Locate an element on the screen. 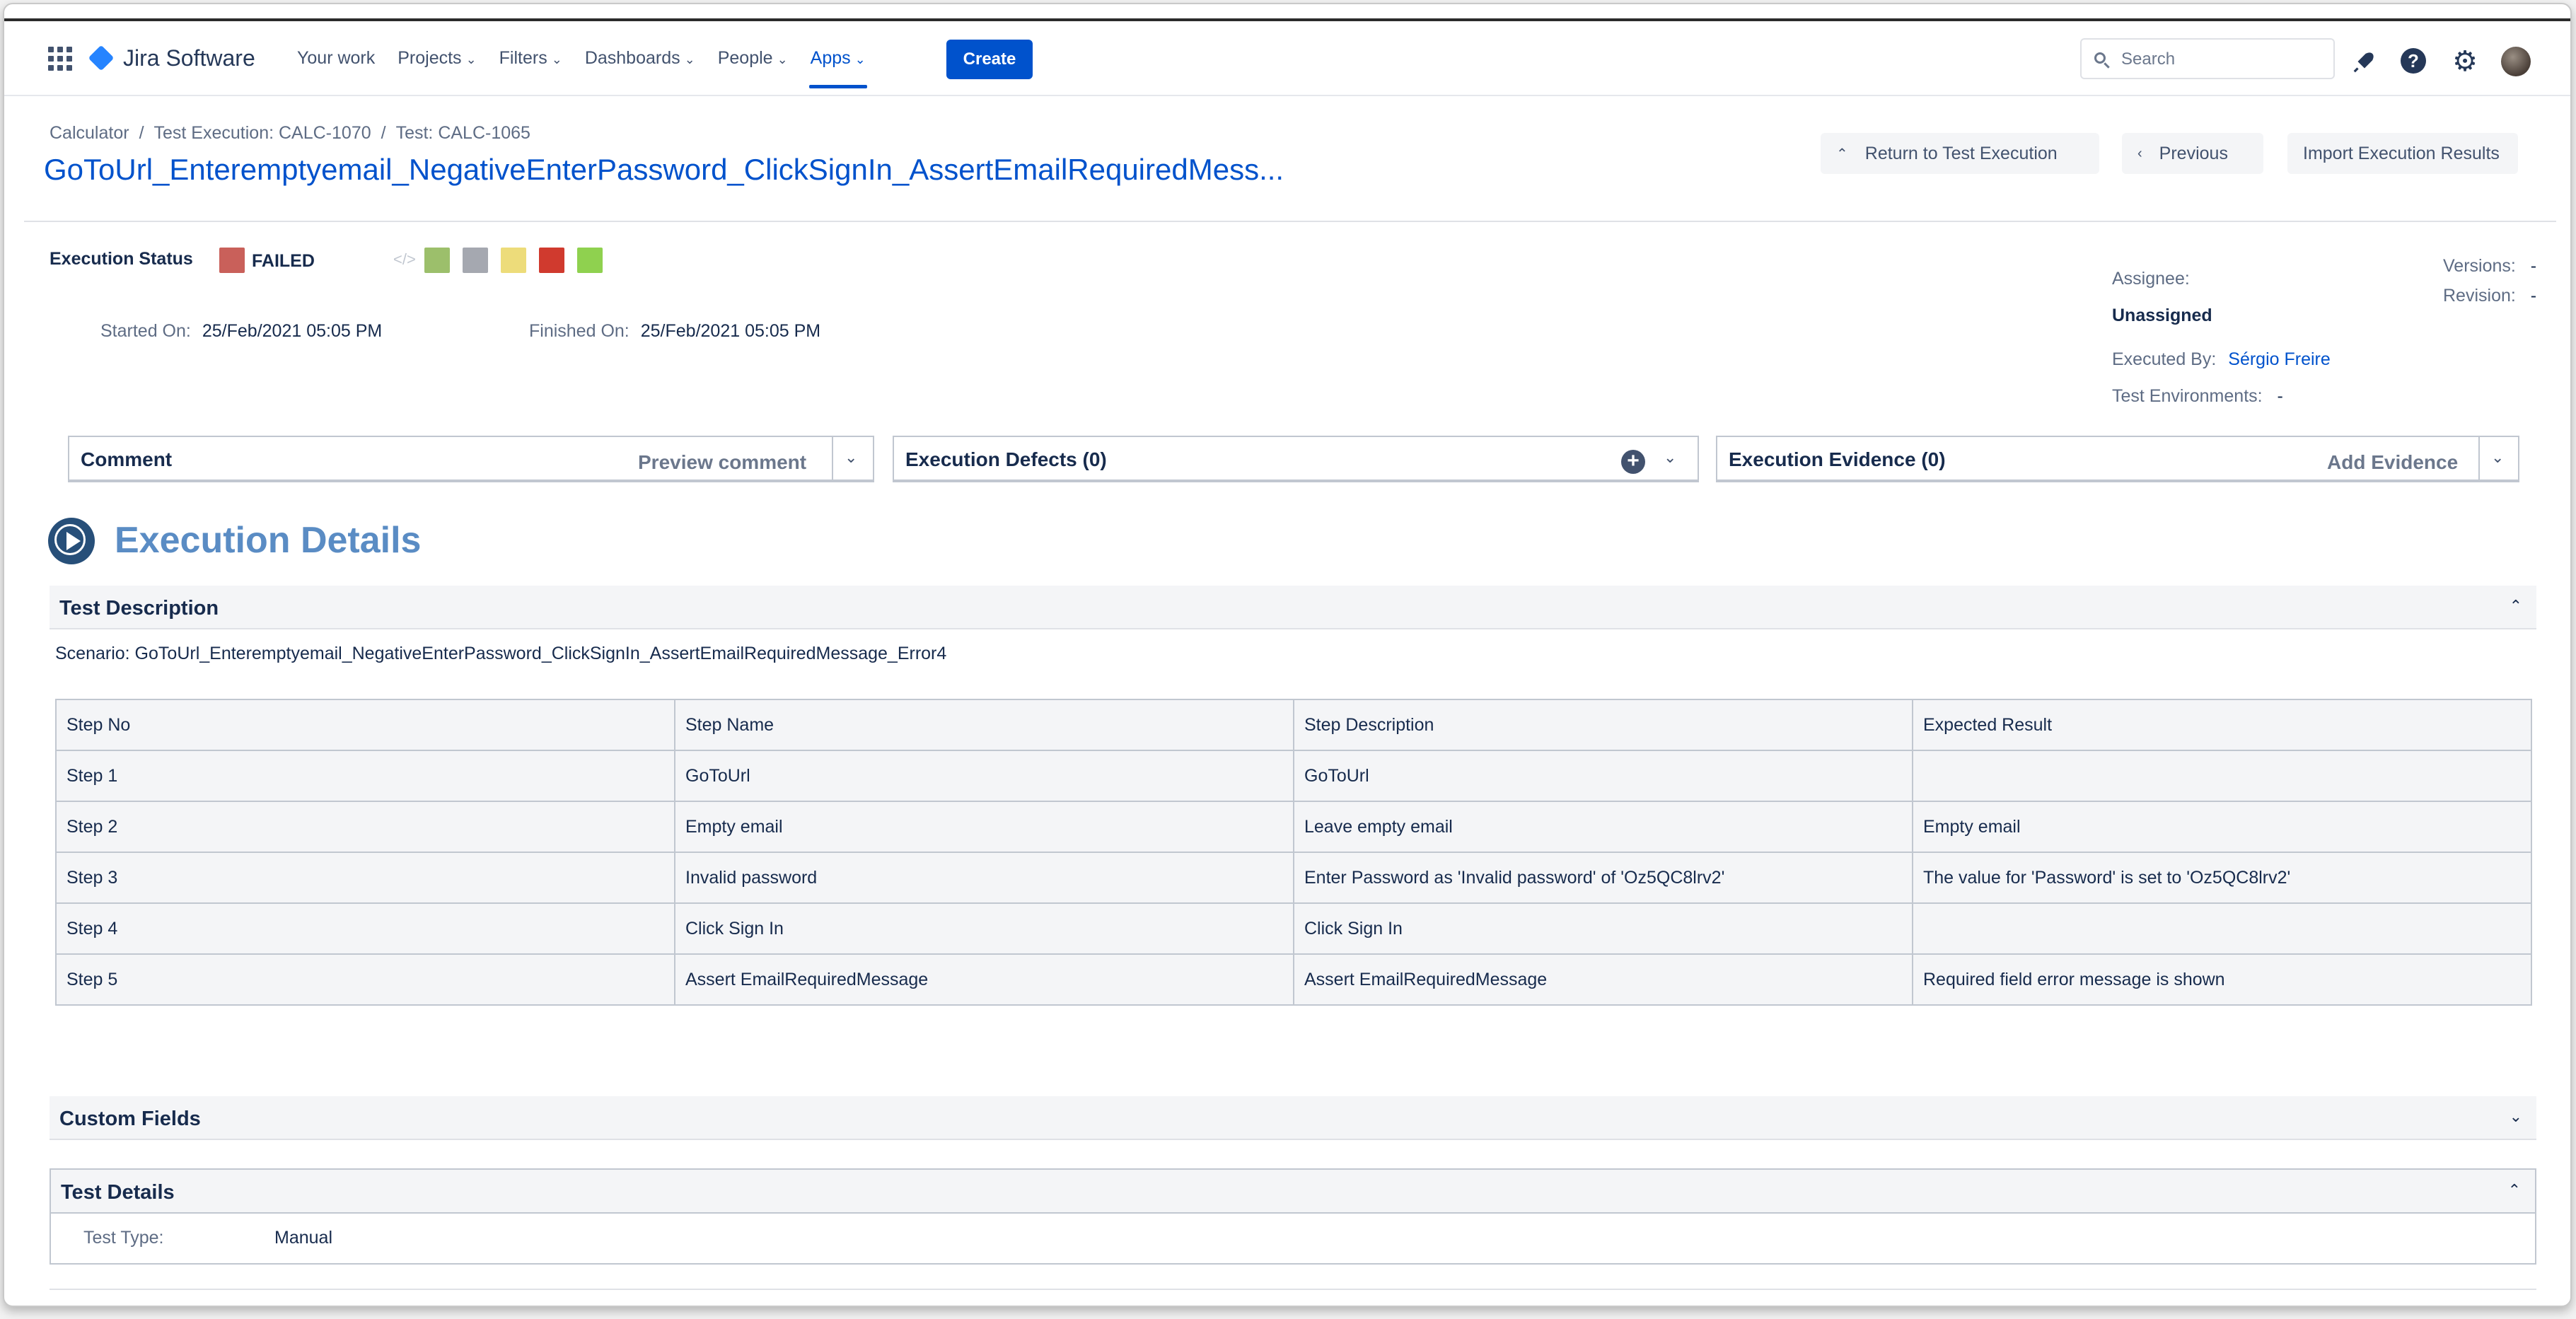 This screenshot has height=1319, width=2576. assignee-value: Unassigned is located at coordinates (2162, 316).